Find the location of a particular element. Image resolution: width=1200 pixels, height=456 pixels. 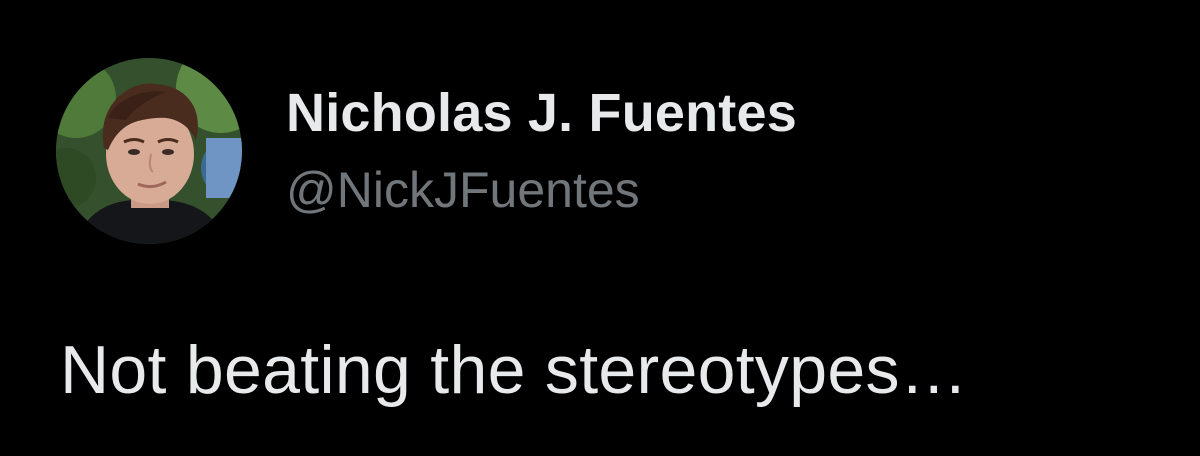

author-display-name: Nicholas J. Fuentes is located at coordinates (541, 113).